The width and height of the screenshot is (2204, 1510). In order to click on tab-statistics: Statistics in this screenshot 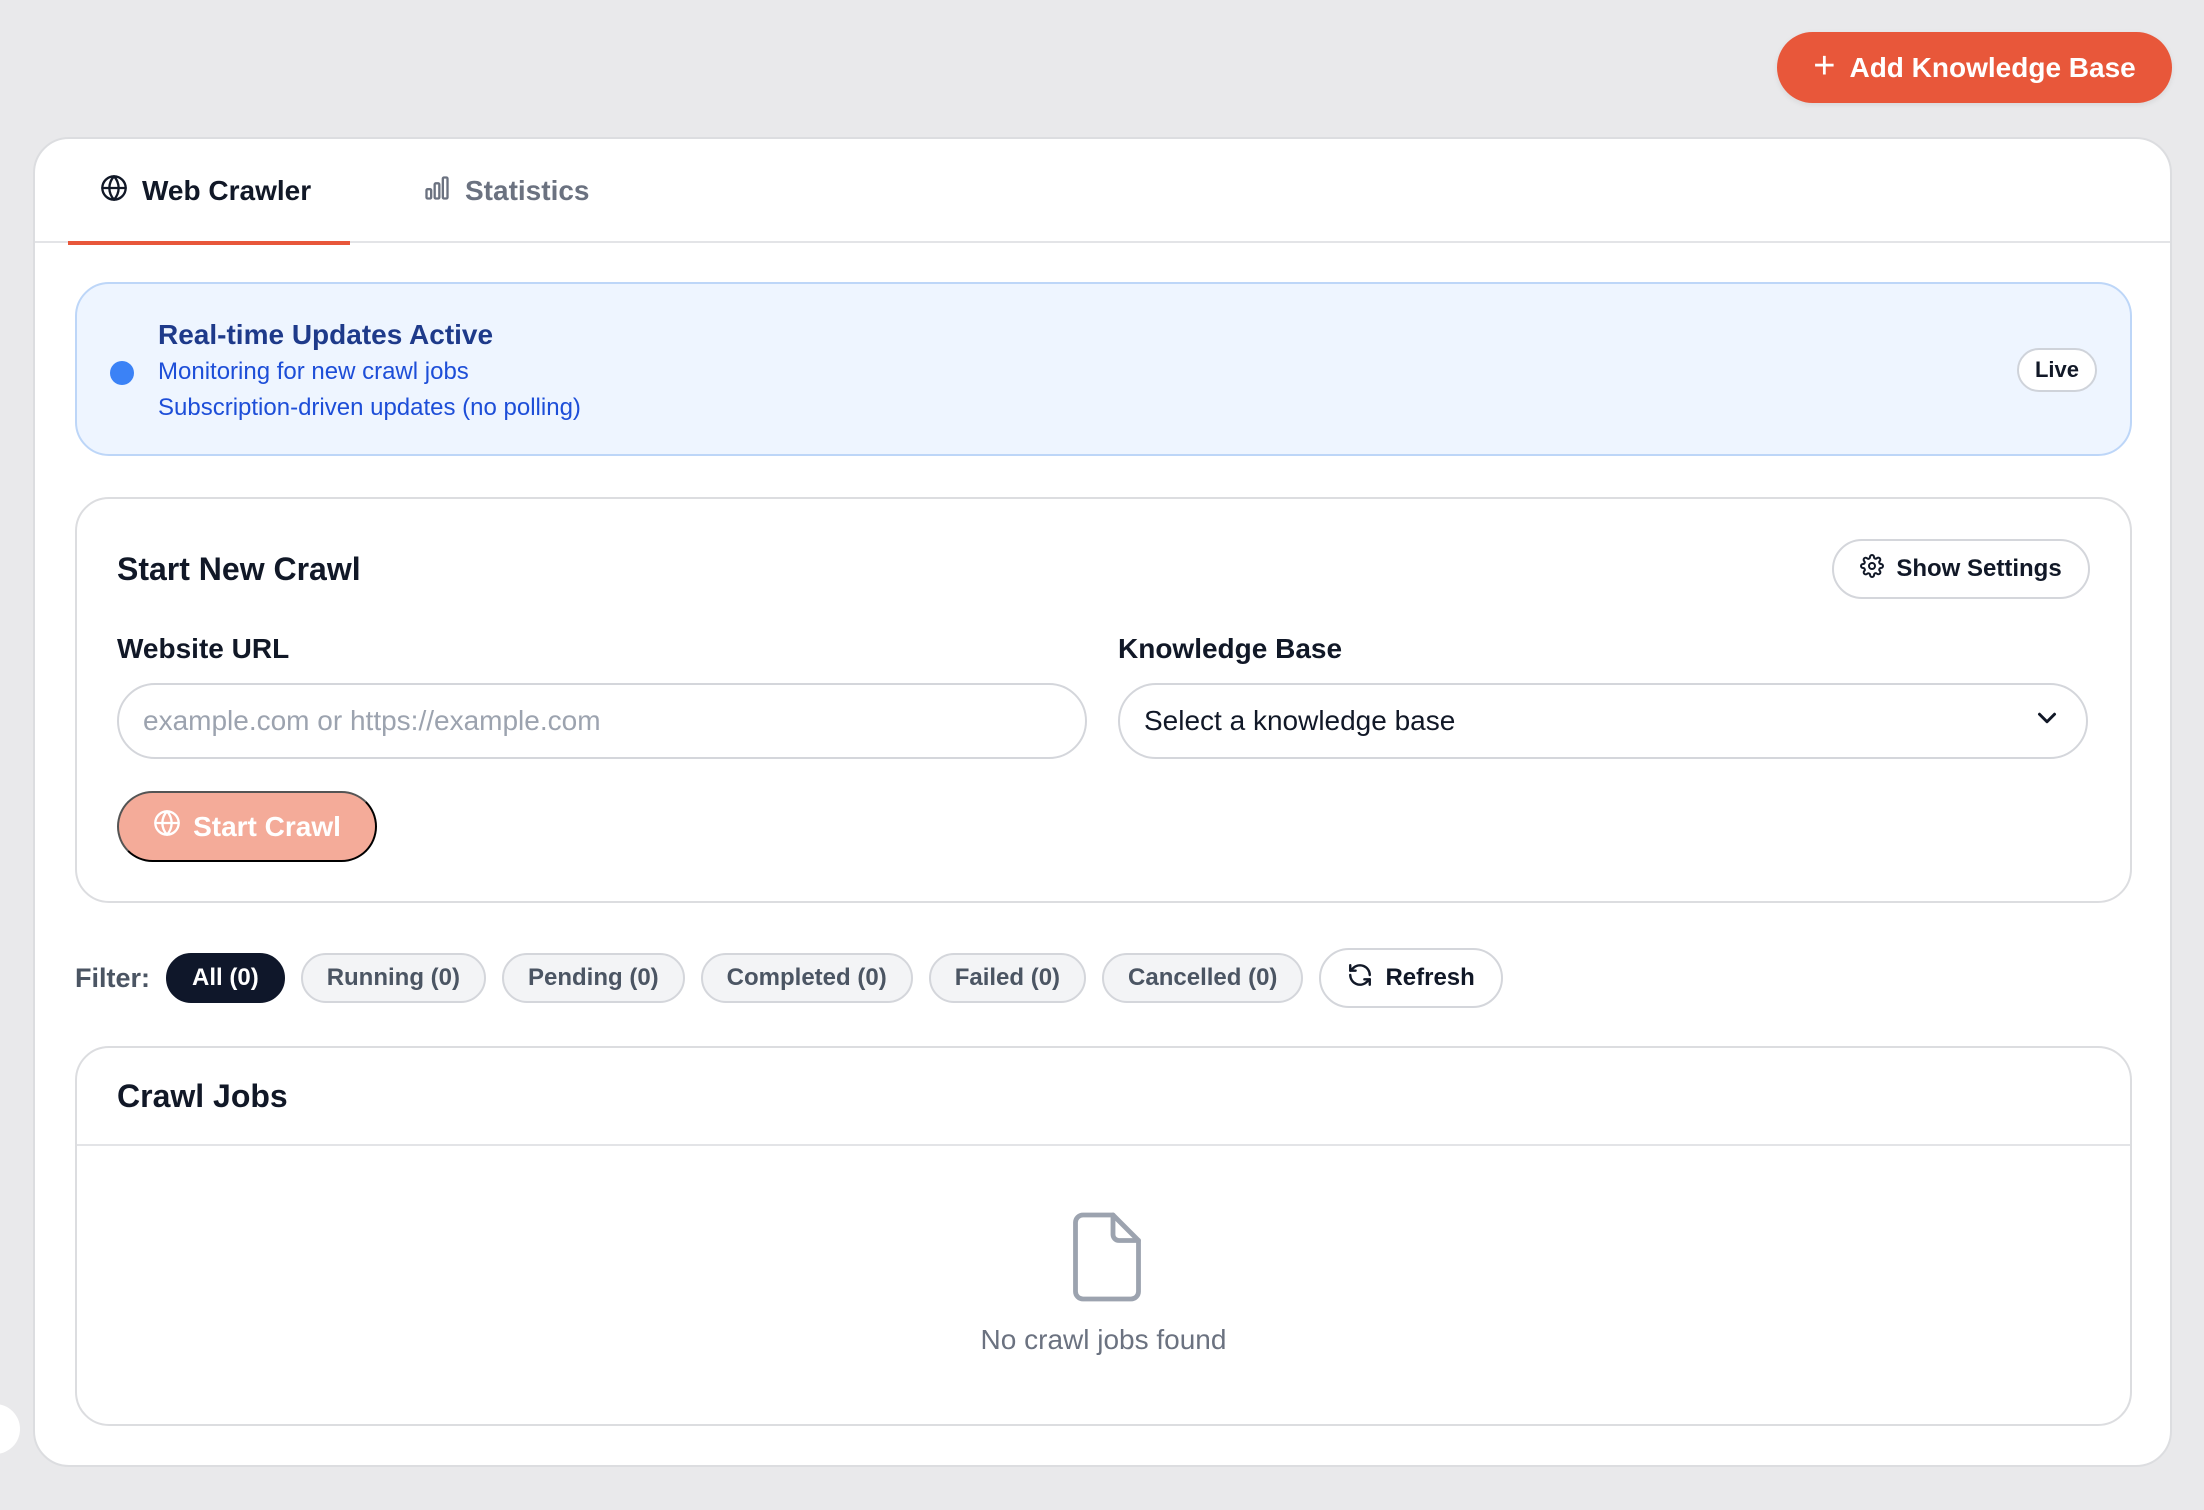, I will do `click(489, 191)`.